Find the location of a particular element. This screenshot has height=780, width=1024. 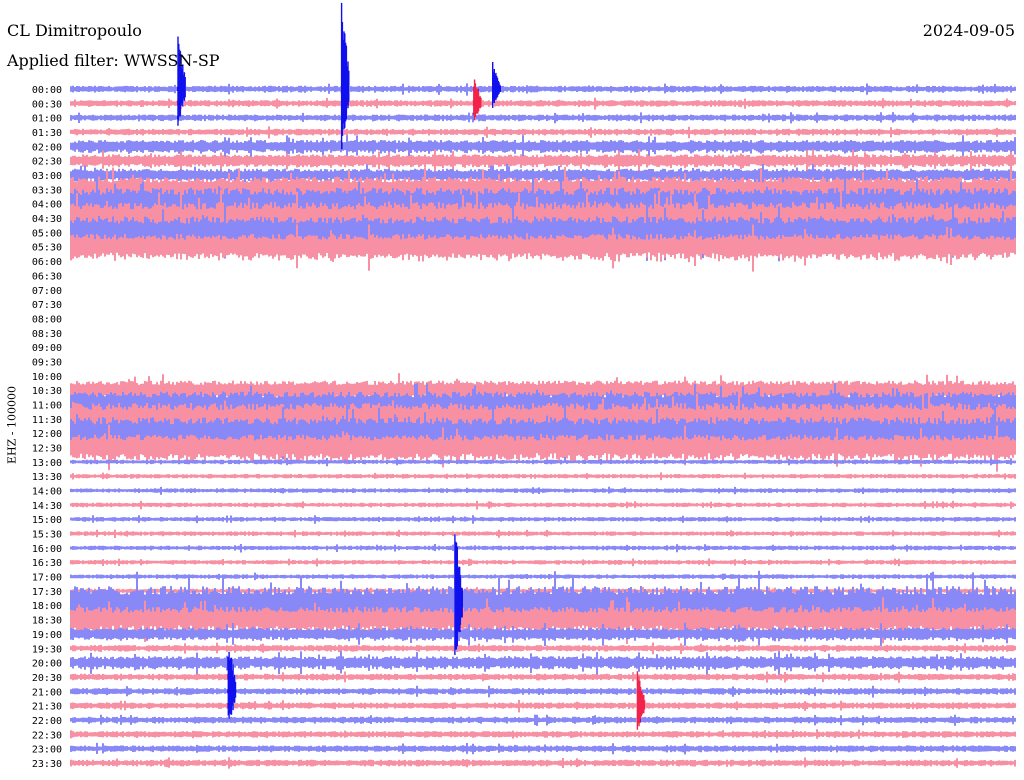

tick-label: 22:00 is located at coordinates (47, 721).